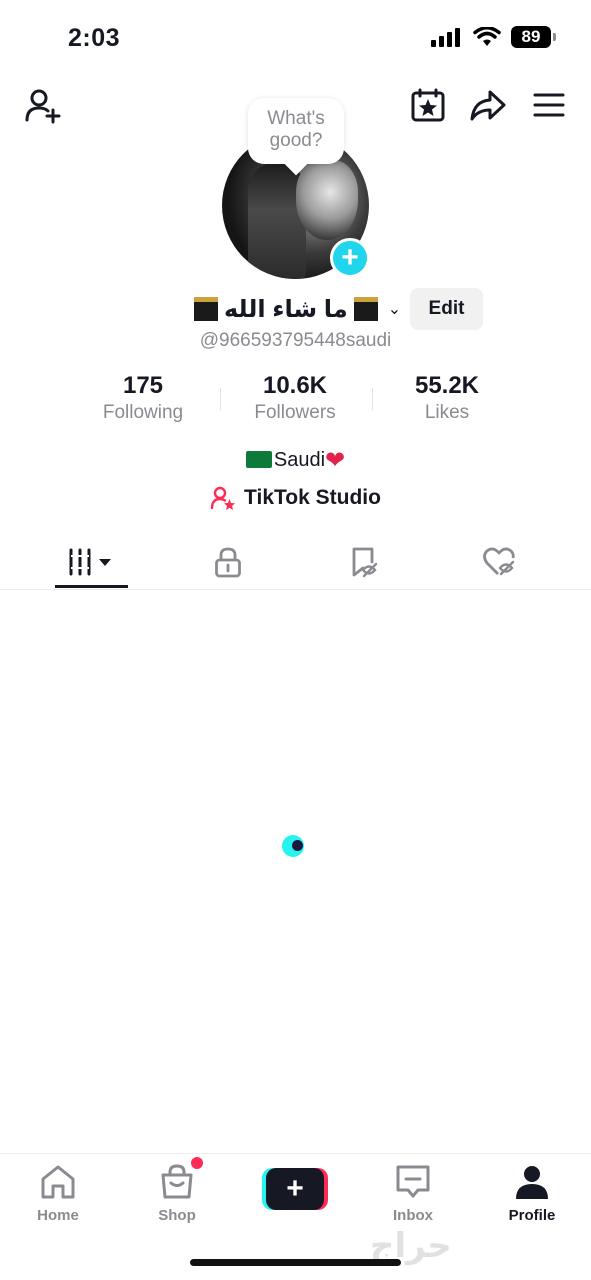  Describe the element at coordinates (299, 460) in the screenshot. I see `bio-text: Saudi` at that location.